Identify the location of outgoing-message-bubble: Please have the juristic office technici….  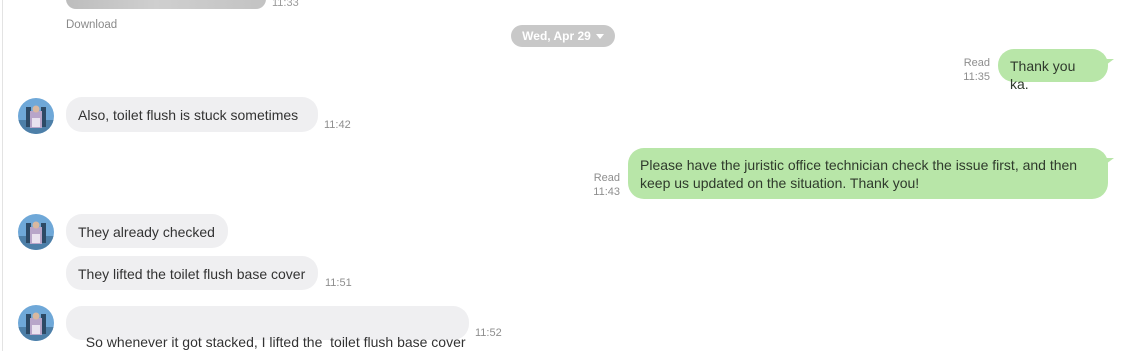
(871, 173).